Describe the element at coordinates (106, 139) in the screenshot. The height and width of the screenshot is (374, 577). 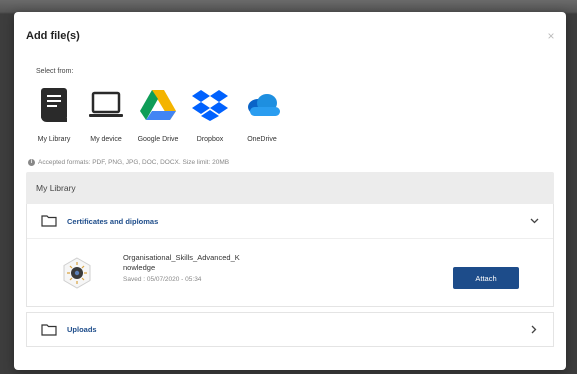
I see `source-label: My device` at that location.